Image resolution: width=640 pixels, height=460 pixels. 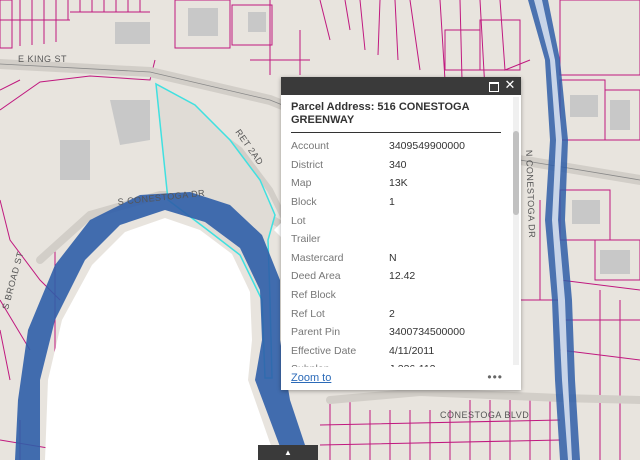 What do you see at coordinates (378, 276) in the screenshot?
I see `attribute-row: Deed Area 12.42` at bounding box center [378, 276].